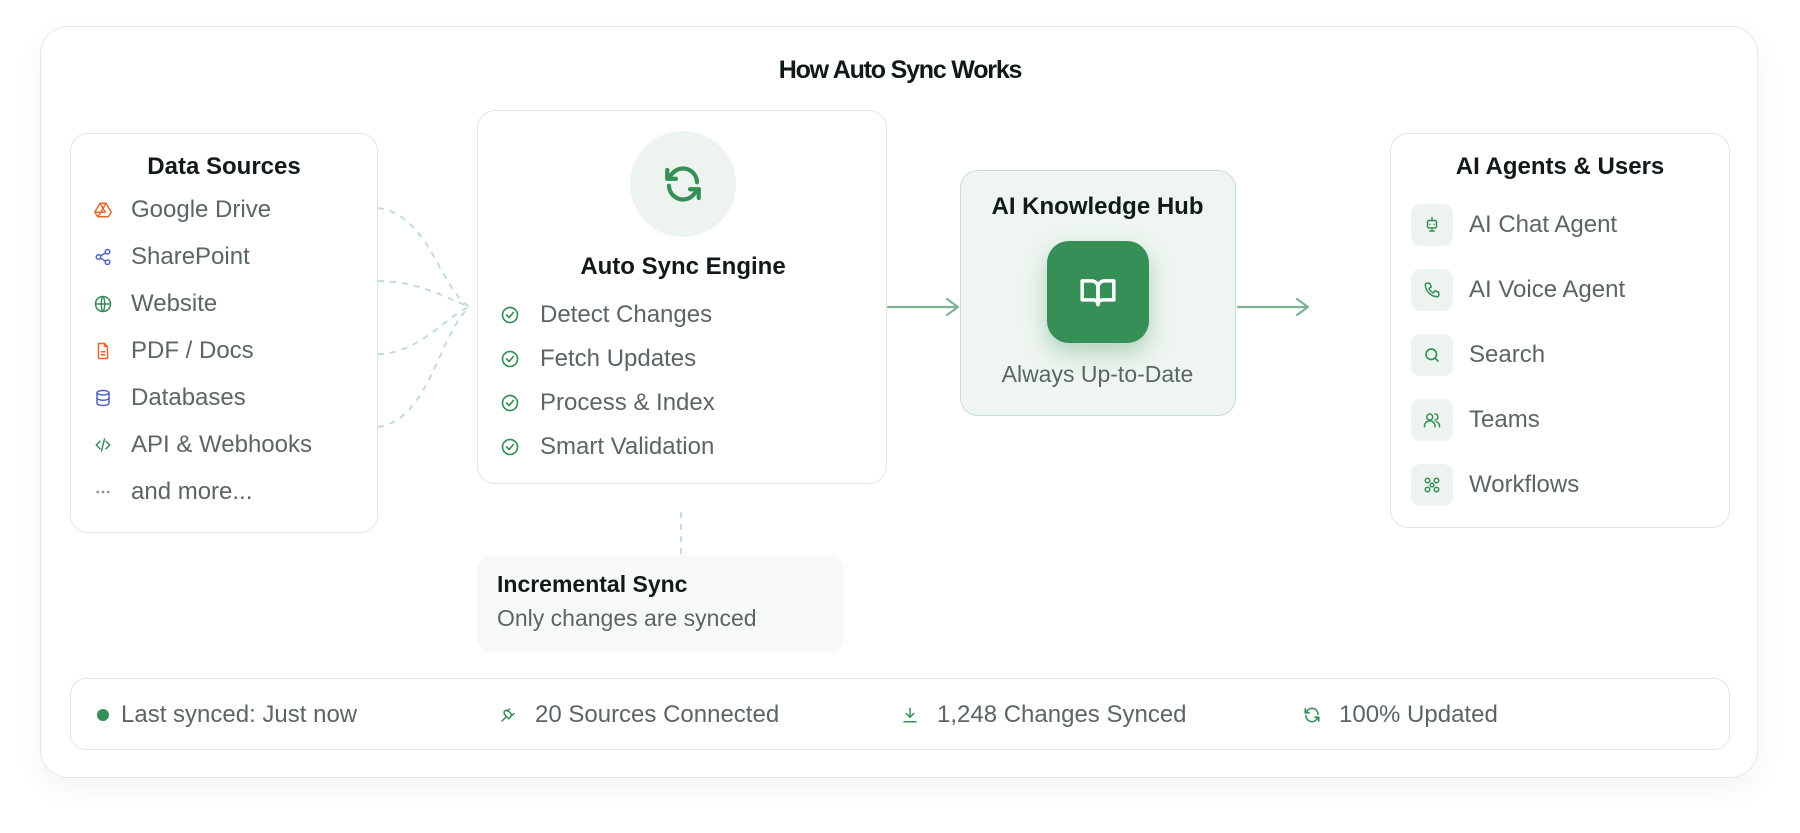 The image size is (1800, 833). I want to click on status-sources-label: 20 Sources Connected, so click(657, 714).